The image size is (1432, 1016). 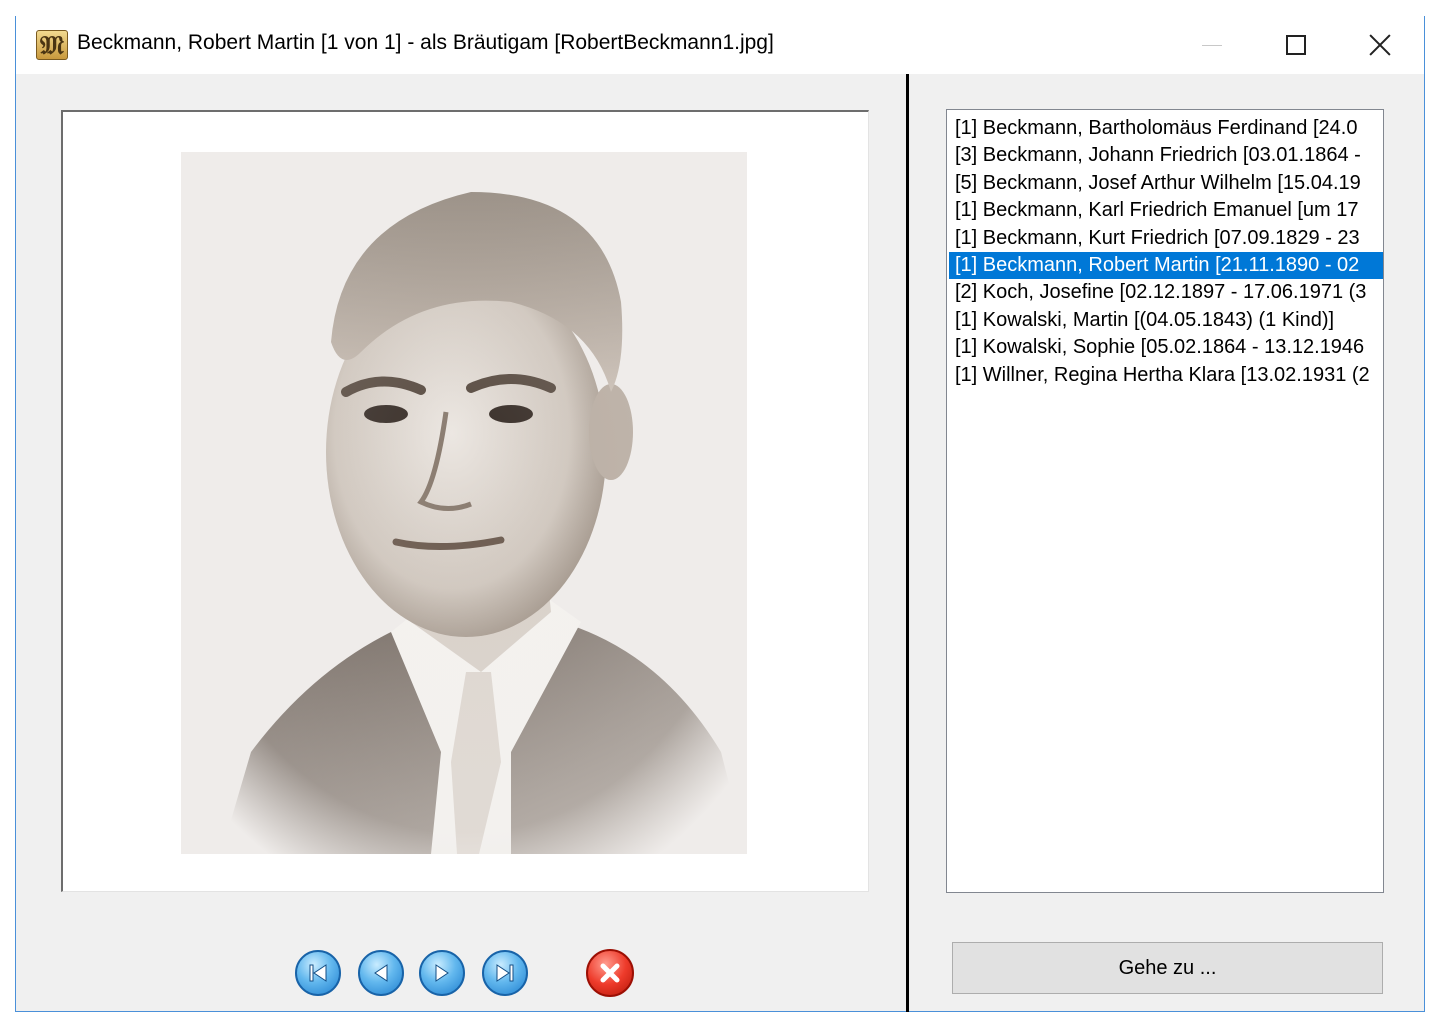 I want to click on close-circle-icon, so click(x=610, y=973).